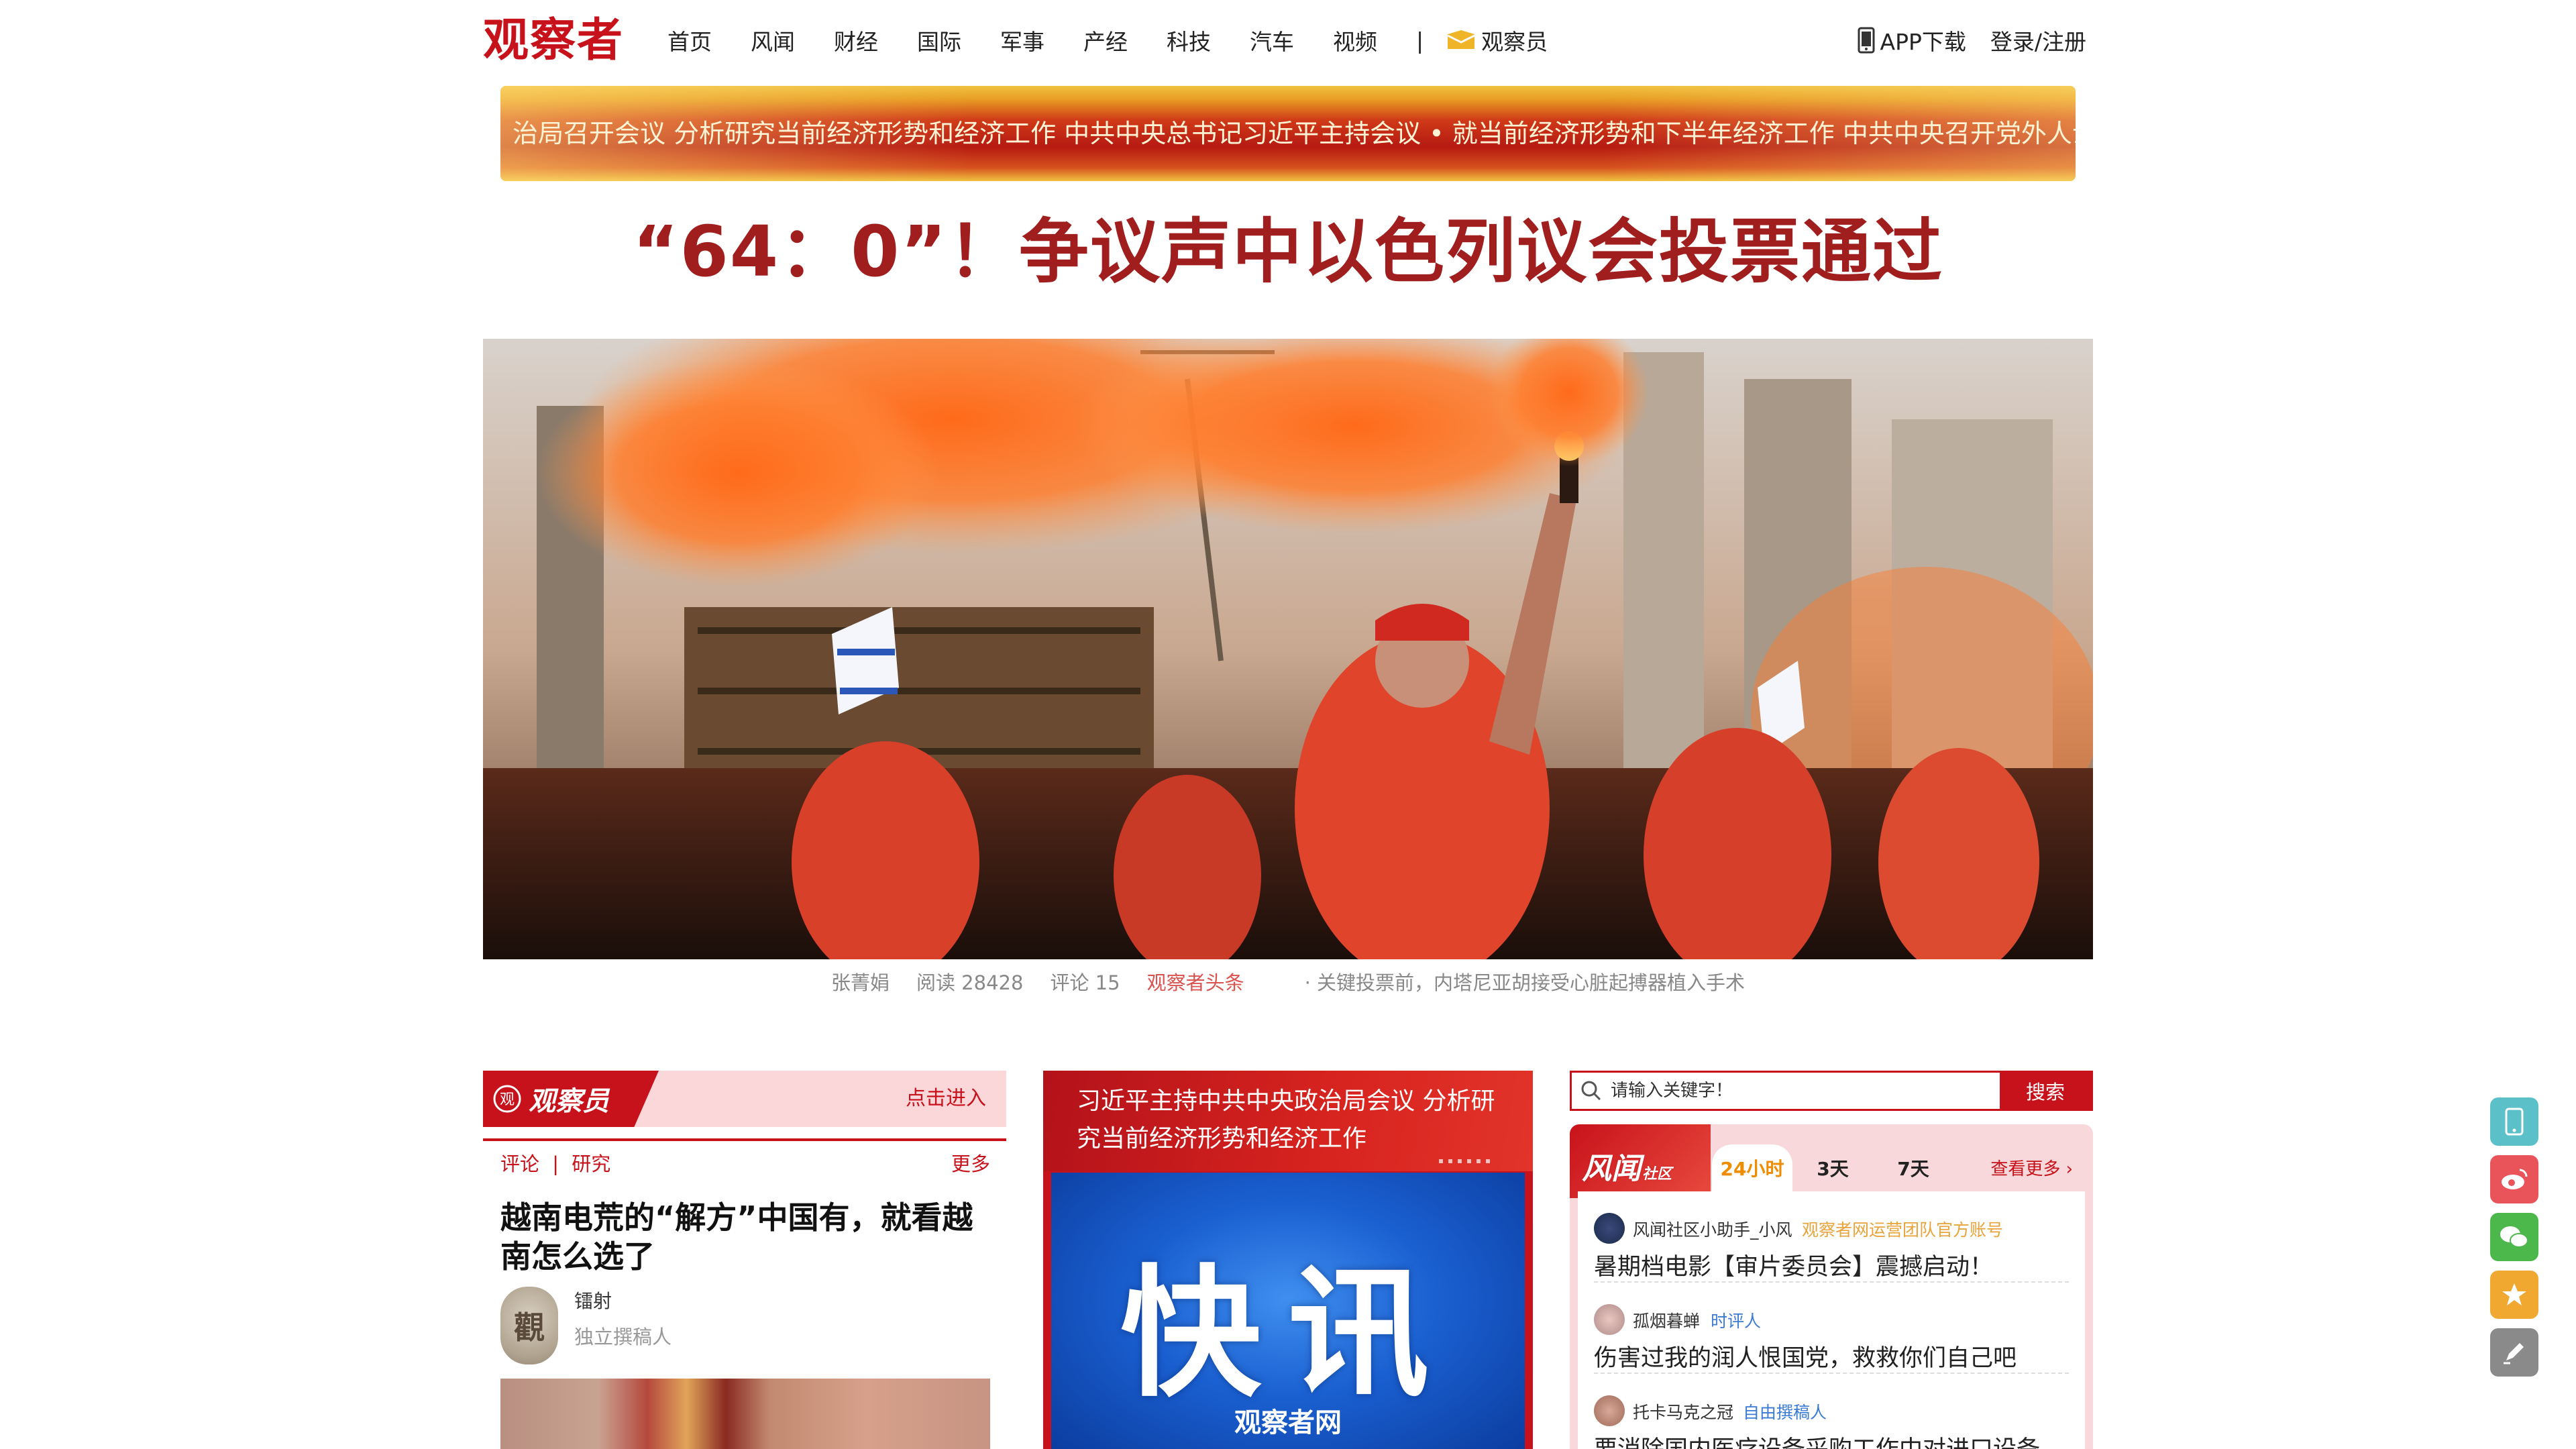 This screenshot has height=1449, width=2576. I want to click on search-input, so click(1805, 1091).